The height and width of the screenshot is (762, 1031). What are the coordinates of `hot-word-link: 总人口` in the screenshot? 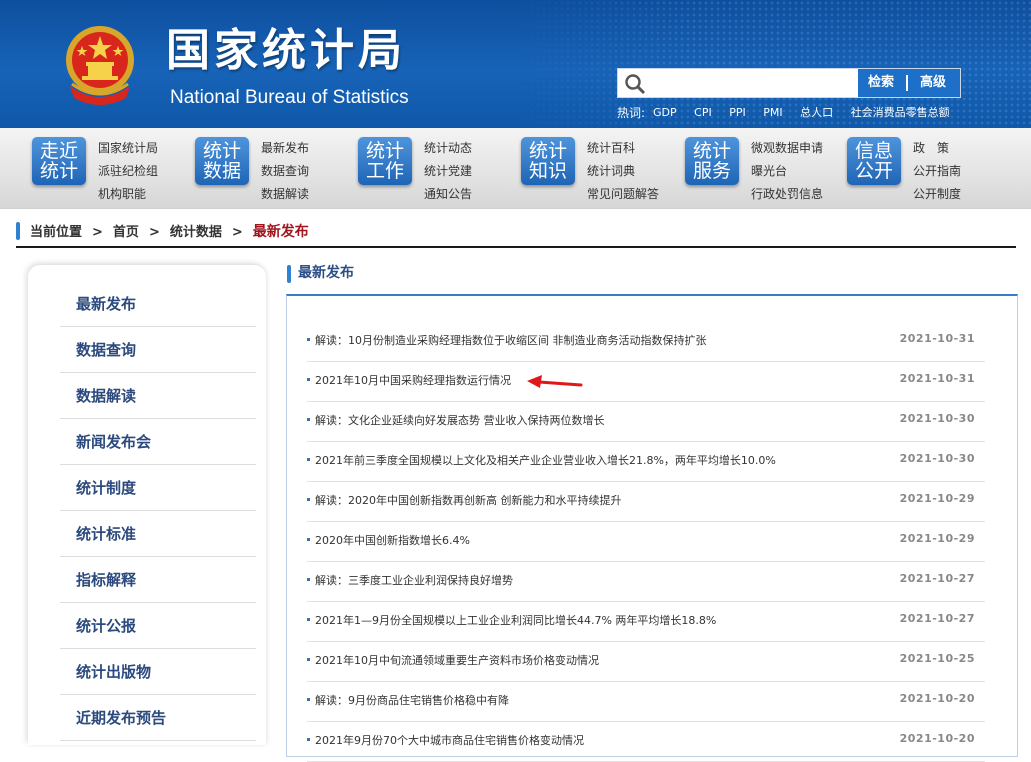 It's located at (816, 112).